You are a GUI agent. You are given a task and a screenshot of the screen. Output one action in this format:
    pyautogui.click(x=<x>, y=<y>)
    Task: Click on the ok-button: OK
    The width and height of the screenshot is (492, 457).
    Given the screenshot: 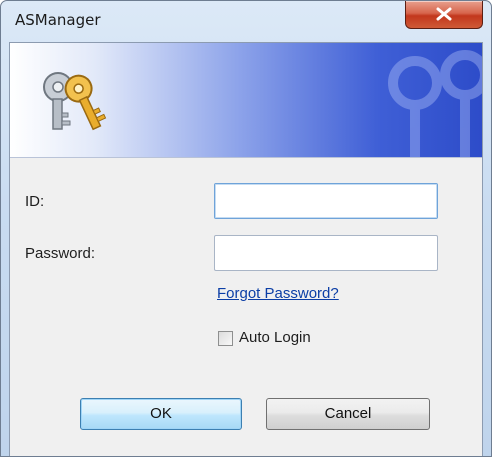 What is the action you would take?
    pyautogui.click(x=161, y=414)
    